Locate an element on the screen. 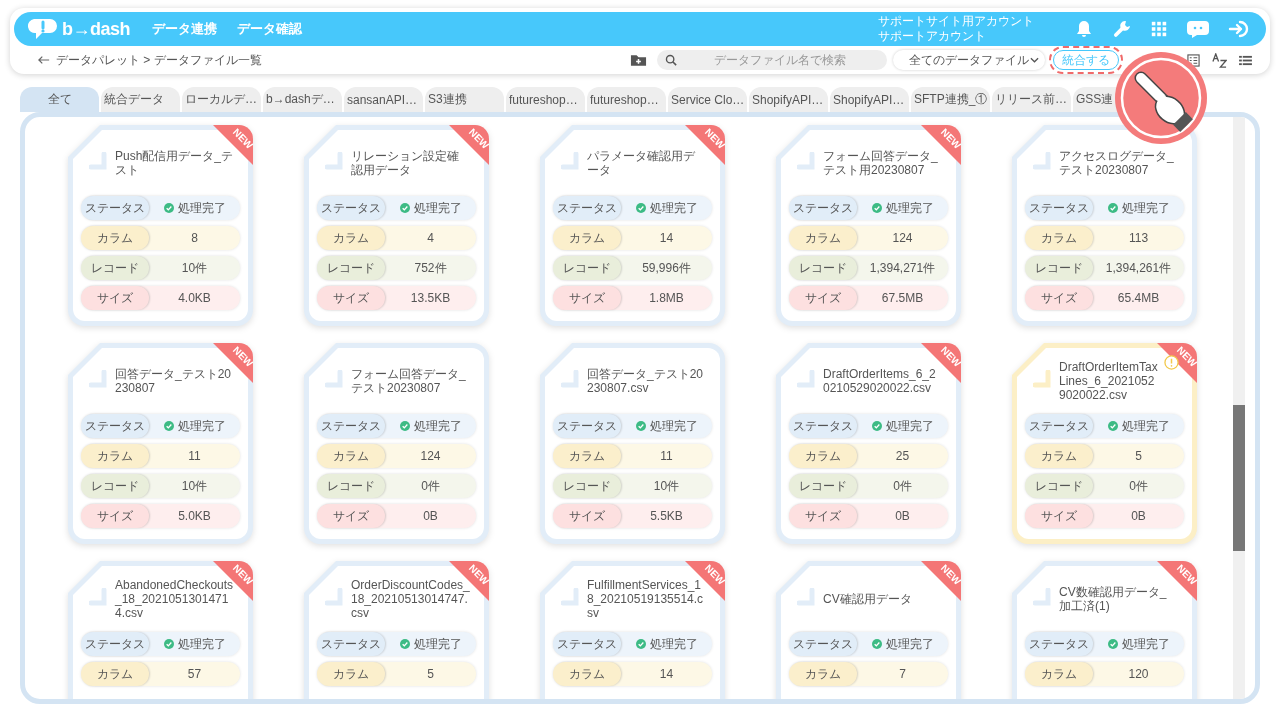 This screenshot has width=1280, height=720. sort-az-icon is located at coordinates (1219, 60).